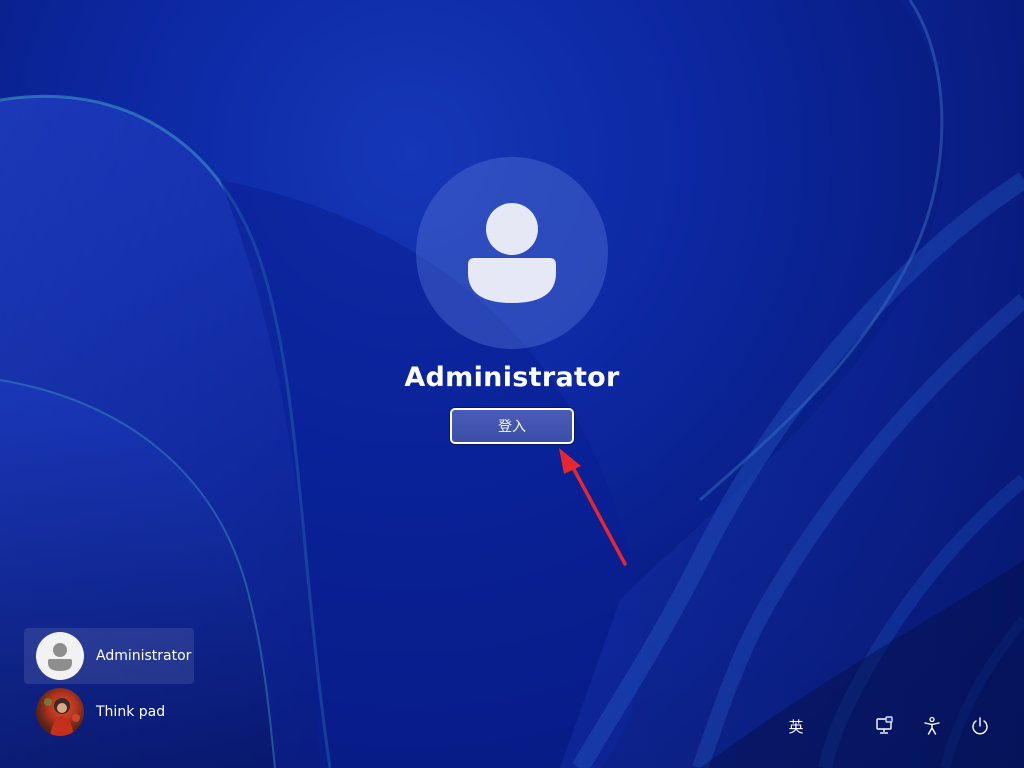 The image size is (1024, 768). I want to click on username-title: Administrator, so click(512, 377).